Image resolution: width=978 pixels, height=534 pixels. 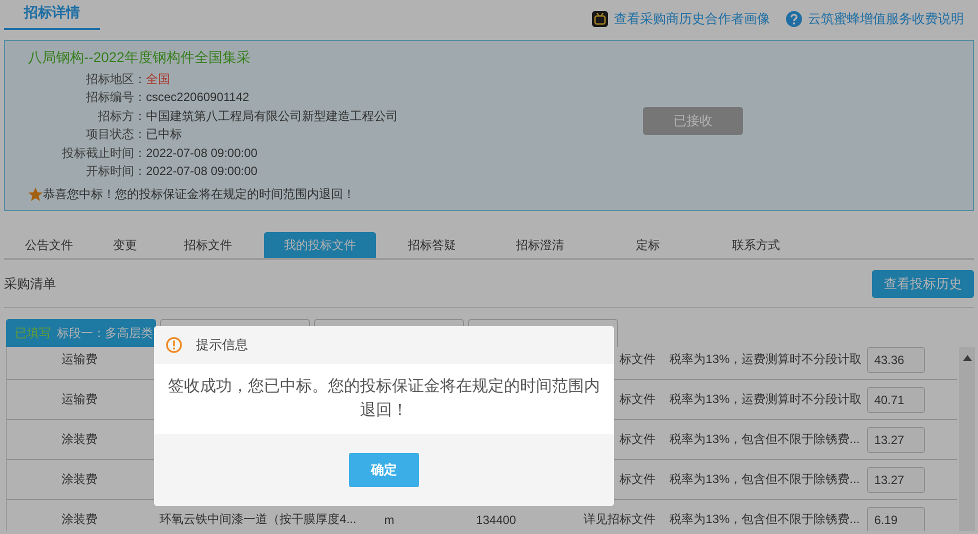 What do you see at coordinates (389, 519) in the screenshot?
I see `unit-cell: m` at bounding box center [389, 519].